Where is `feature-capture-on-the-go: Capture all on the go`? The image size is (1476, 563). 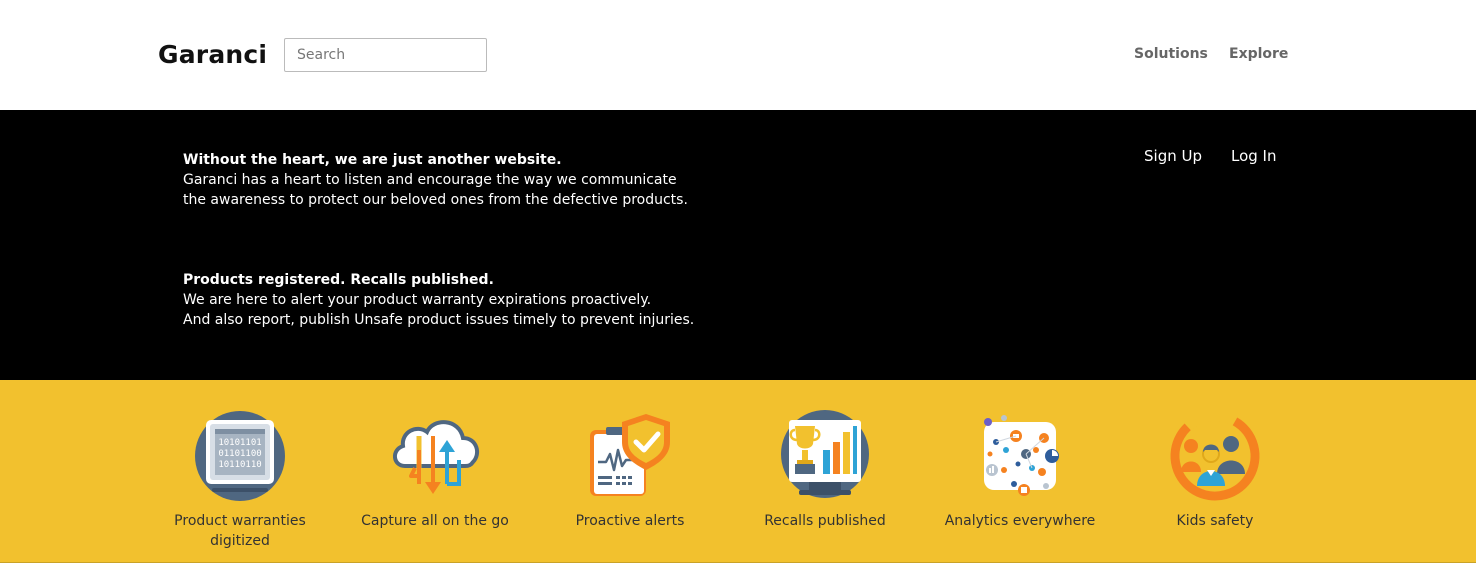 feature-capture-on-the-go: Capture all on the go is located at coordinates (435, 470).